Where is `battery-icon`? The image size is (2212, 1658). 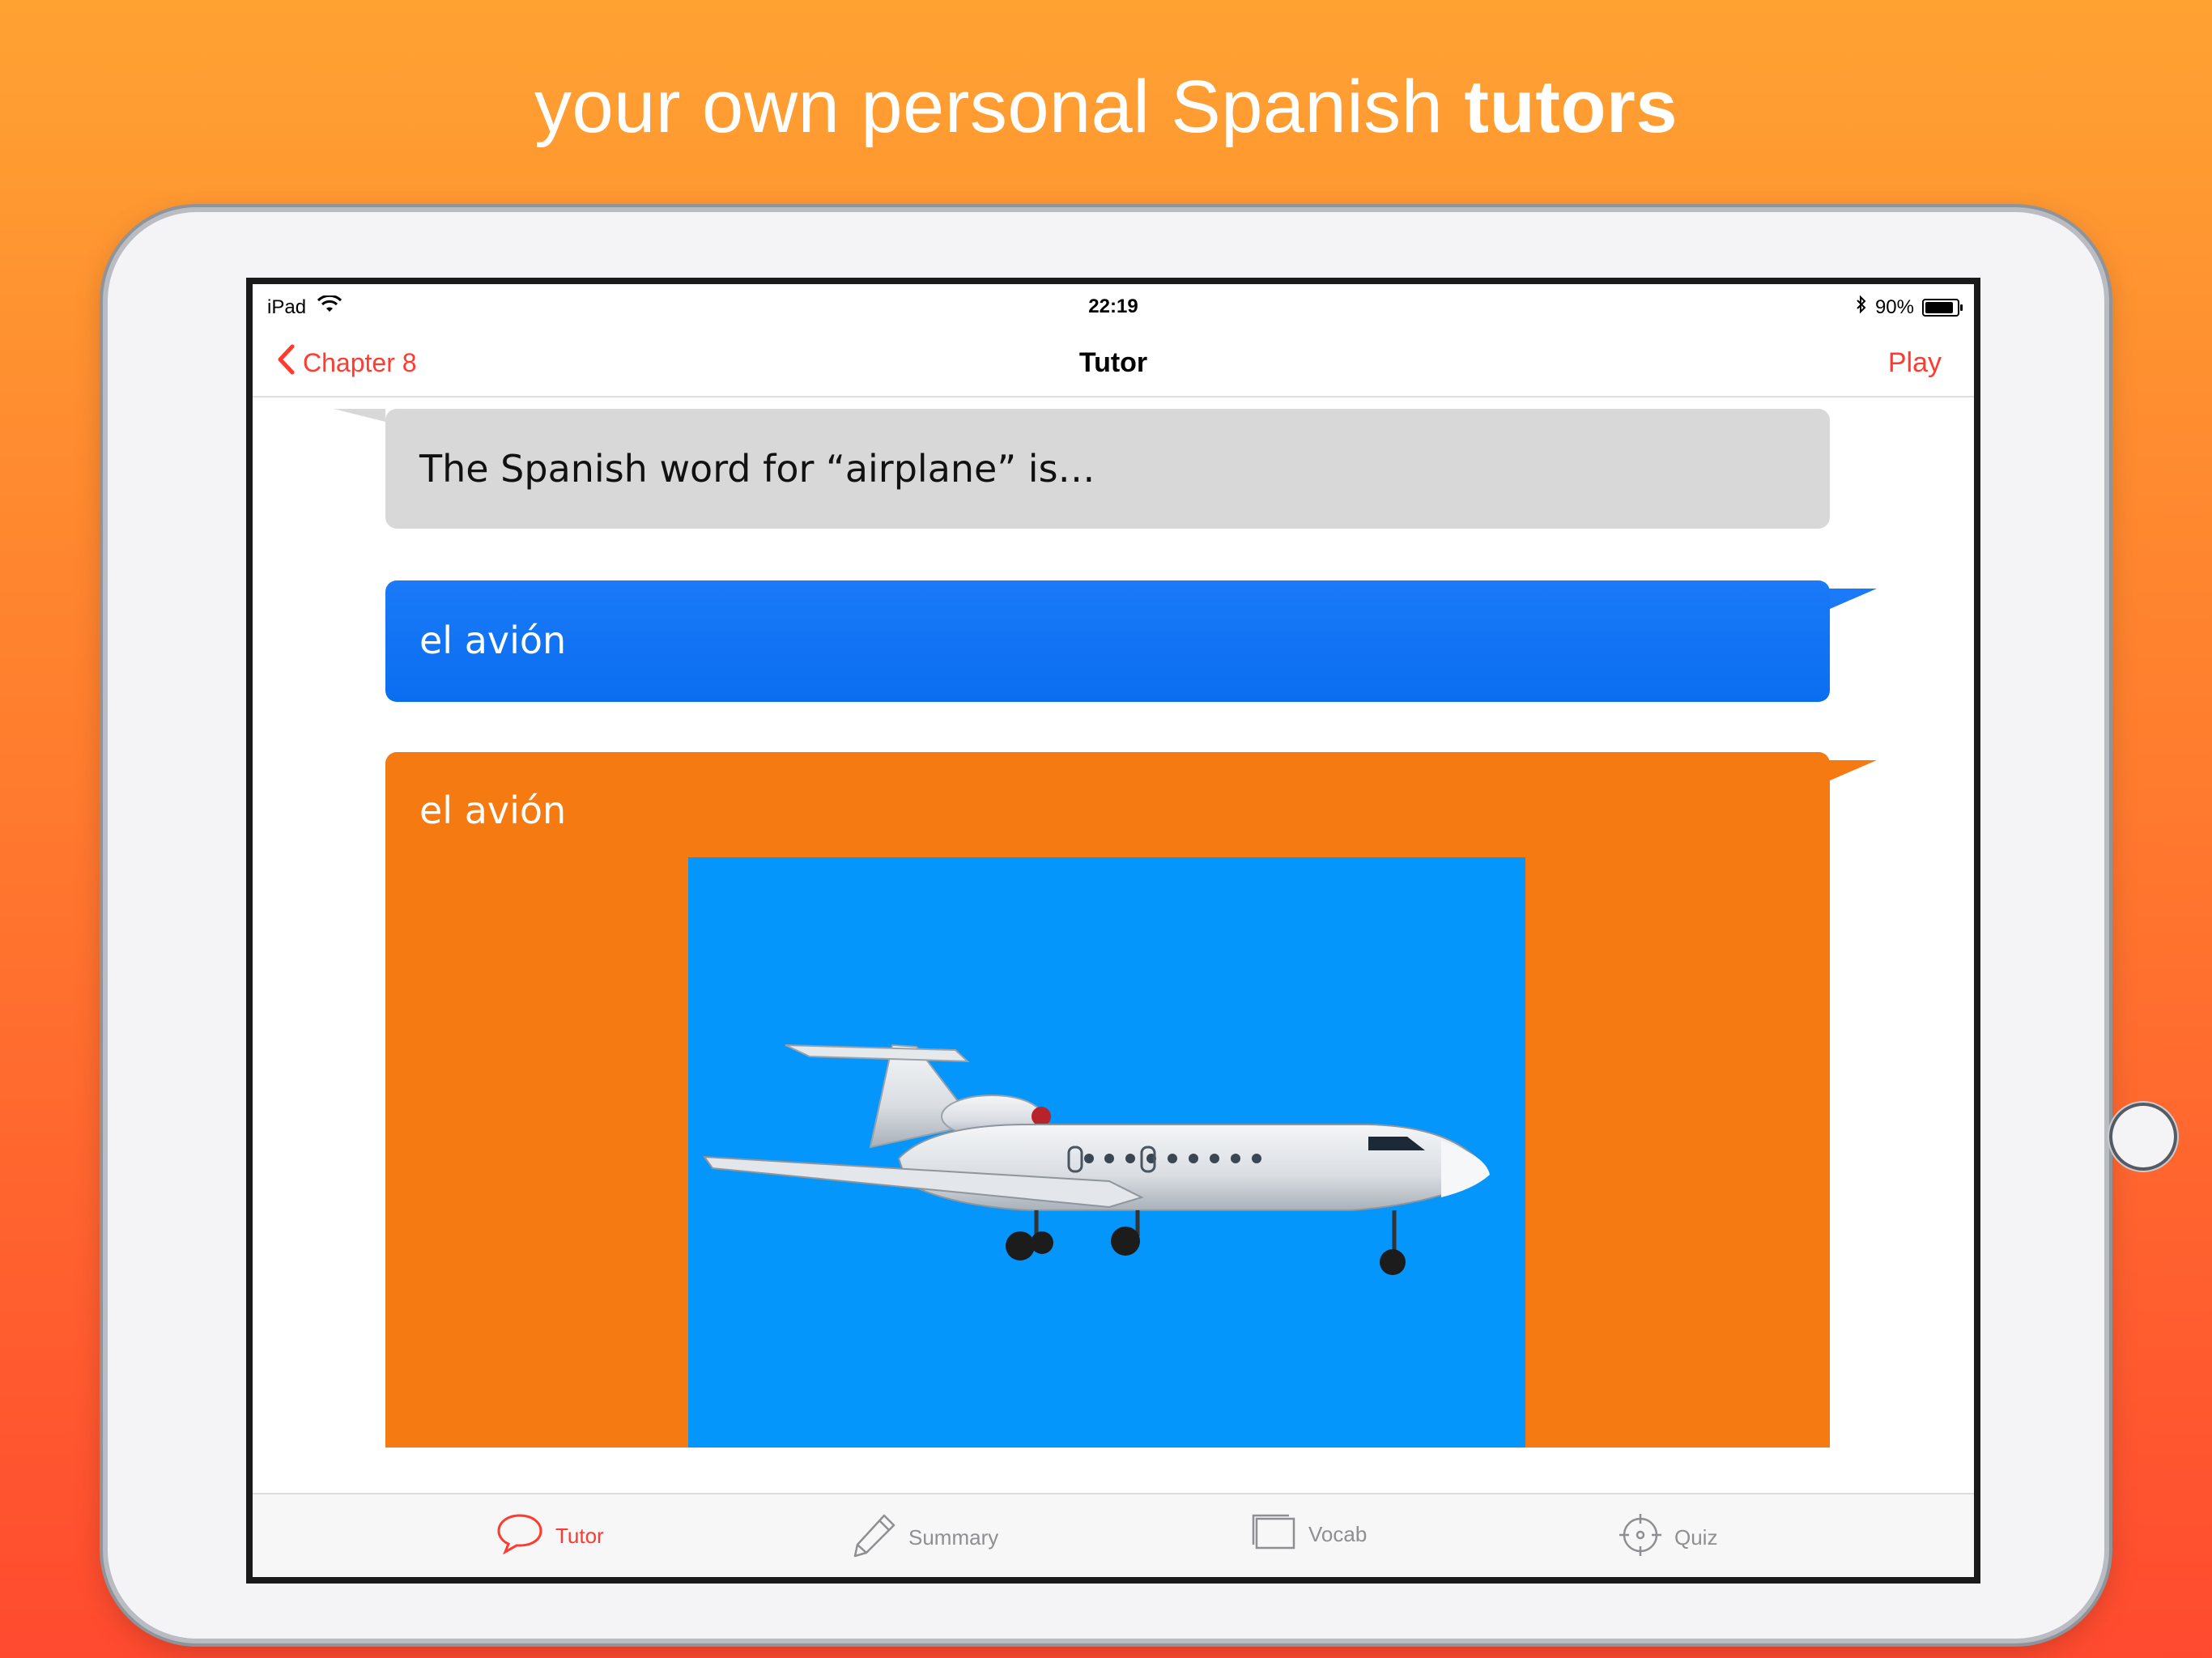 battery-icon is located at coordinates (1943, 307).